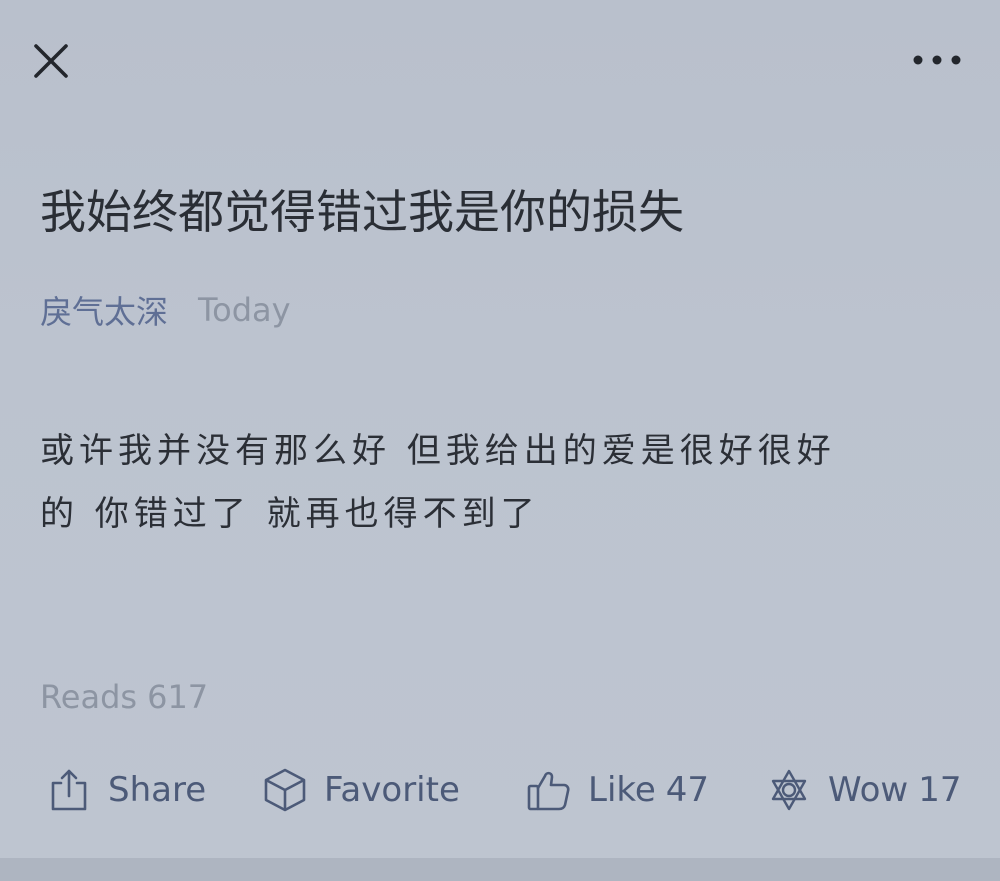  I want to click on more-horizontal-icon, so click(937, 60).